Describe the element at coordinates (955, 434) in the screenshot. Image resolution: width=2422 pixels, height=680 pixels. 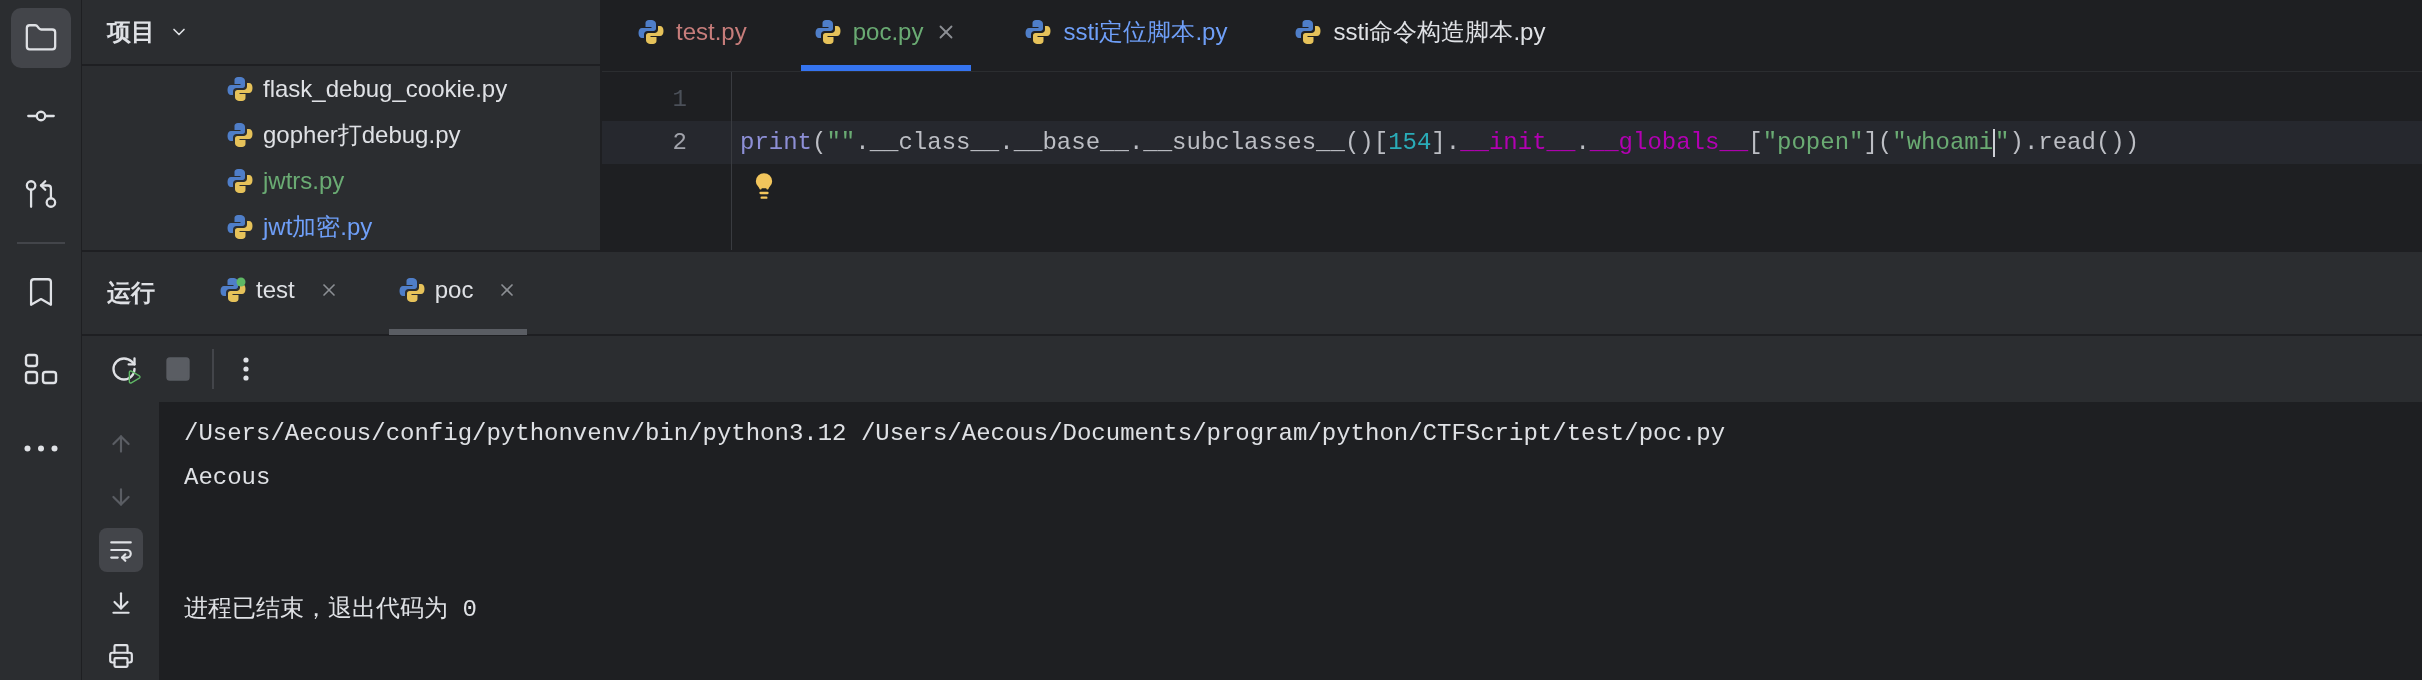
I see `console-output-line: /Users/Aecous/config/pythonvenv/bin/python3.12 /Users/Aecous/Documents/program/python/CTFScript/test/poc.py` at that location.